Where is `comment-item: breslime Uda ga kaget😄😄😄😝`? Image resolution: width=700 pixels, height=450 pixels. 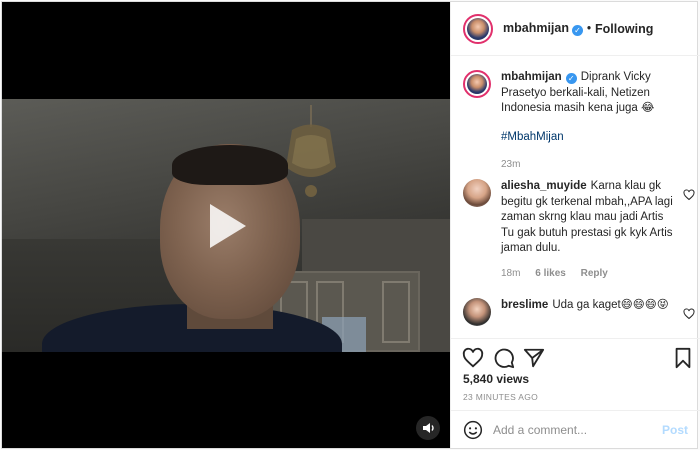 comment-item: breslime Uda ga kaget😄😄😄😝 is located at coordinates (579, 318).